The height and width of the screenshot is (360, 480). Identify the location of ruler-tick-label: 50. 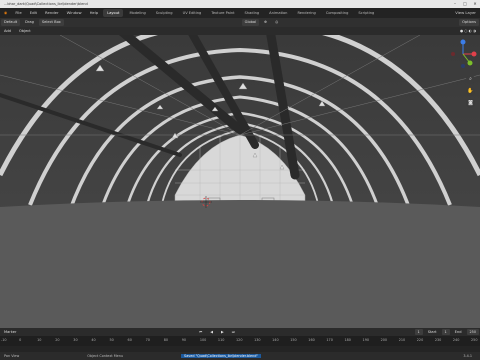
(111, 340).